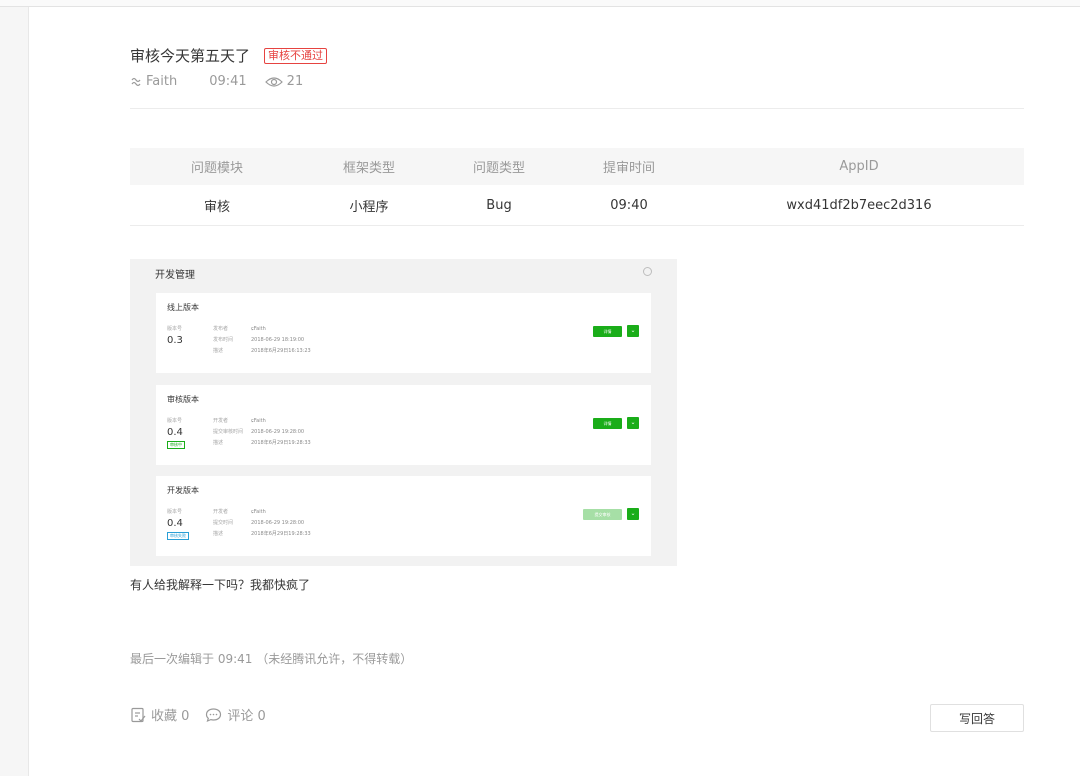  Describe the element at coordinates (14, 391) in the screenshot. I see `left-gutter` at that location.